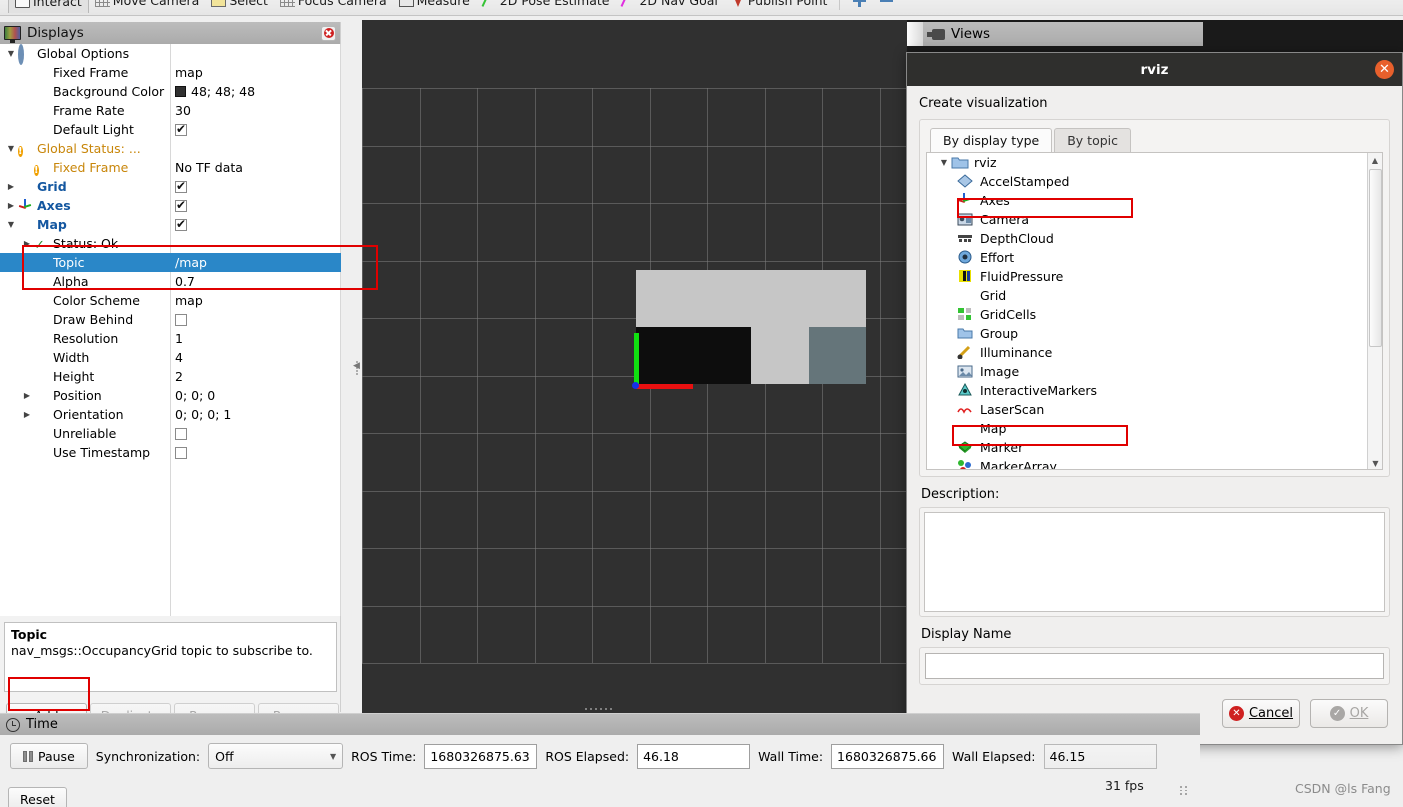  I want to click on display-property-row: ▶ Axes, so click(170, 205).